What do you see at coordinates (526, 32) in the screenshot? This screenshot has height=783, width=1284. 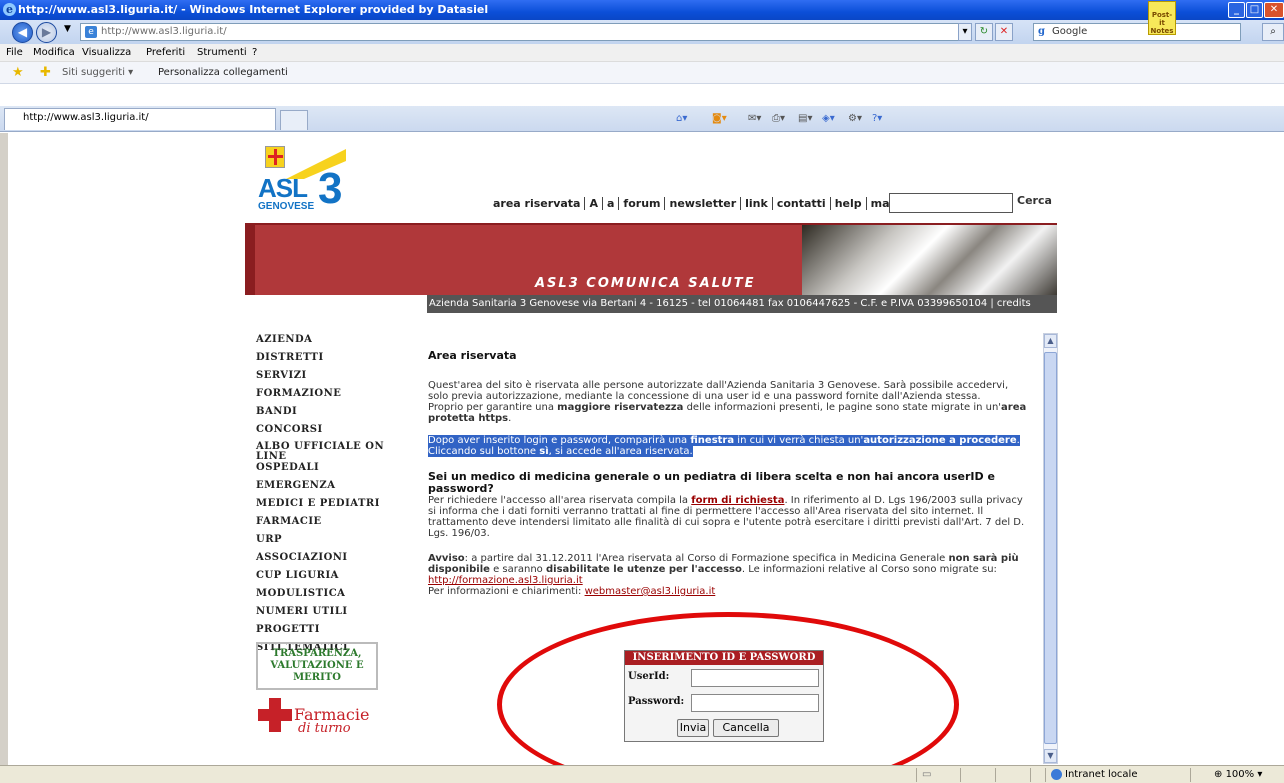 I see `address-input: e http://www.asl3.liguria.it/` at bounding box center [526, 32].